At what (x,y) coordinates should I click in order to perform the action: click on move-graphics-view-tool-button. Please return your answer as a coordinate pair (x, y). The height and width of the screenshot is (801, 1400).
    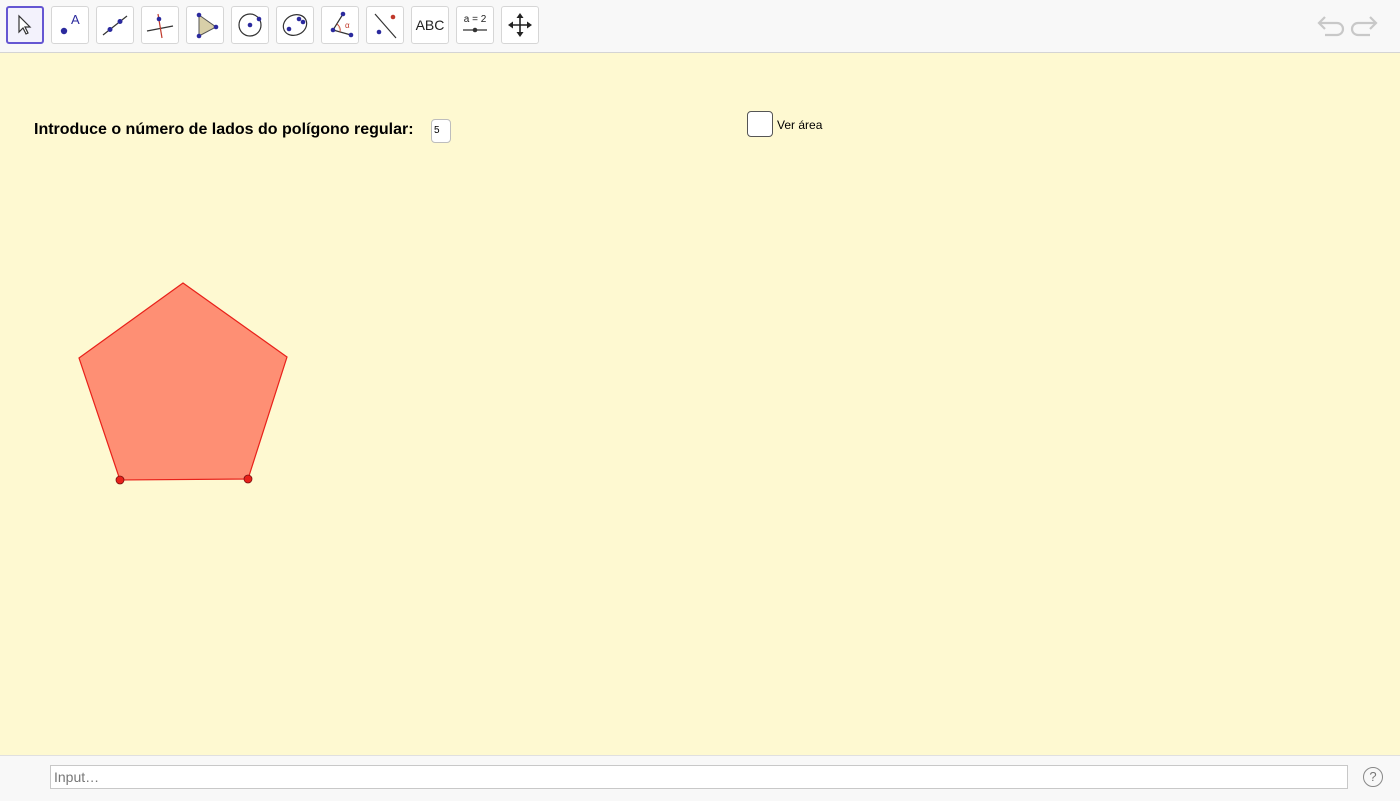
    Looking at the image, I should click on (520, 25).